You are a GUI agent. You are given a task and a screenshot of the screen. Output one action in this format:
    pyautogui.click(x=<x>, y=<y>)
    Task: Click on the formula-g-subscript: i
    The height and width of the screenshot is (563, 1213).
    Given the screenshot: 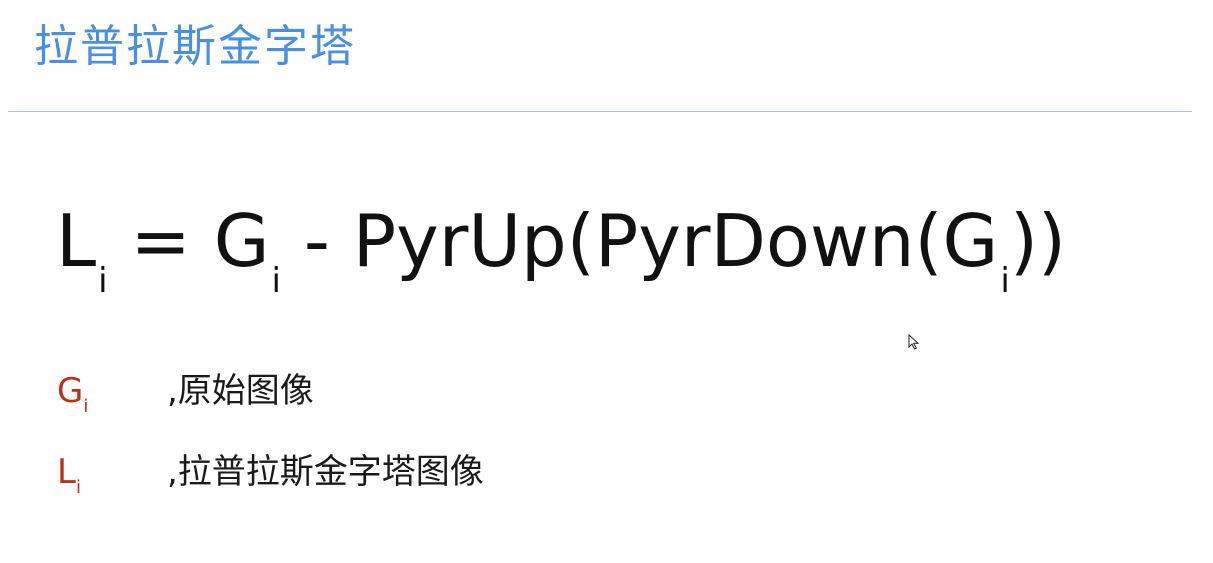 What is the action you would take?
    pyautogui.click(x=276, y=281)
    